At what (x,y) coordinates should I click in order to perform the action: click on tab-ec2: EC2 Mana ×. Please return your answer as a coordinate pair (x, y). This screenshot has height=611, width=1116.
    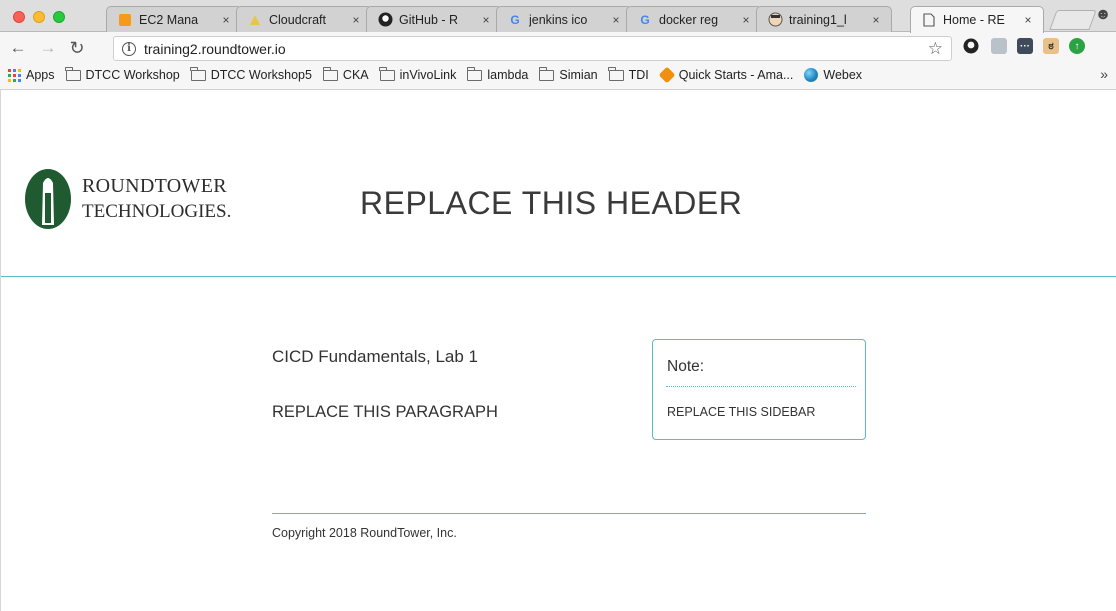
    Looking at the image, I should click on (174, 19).